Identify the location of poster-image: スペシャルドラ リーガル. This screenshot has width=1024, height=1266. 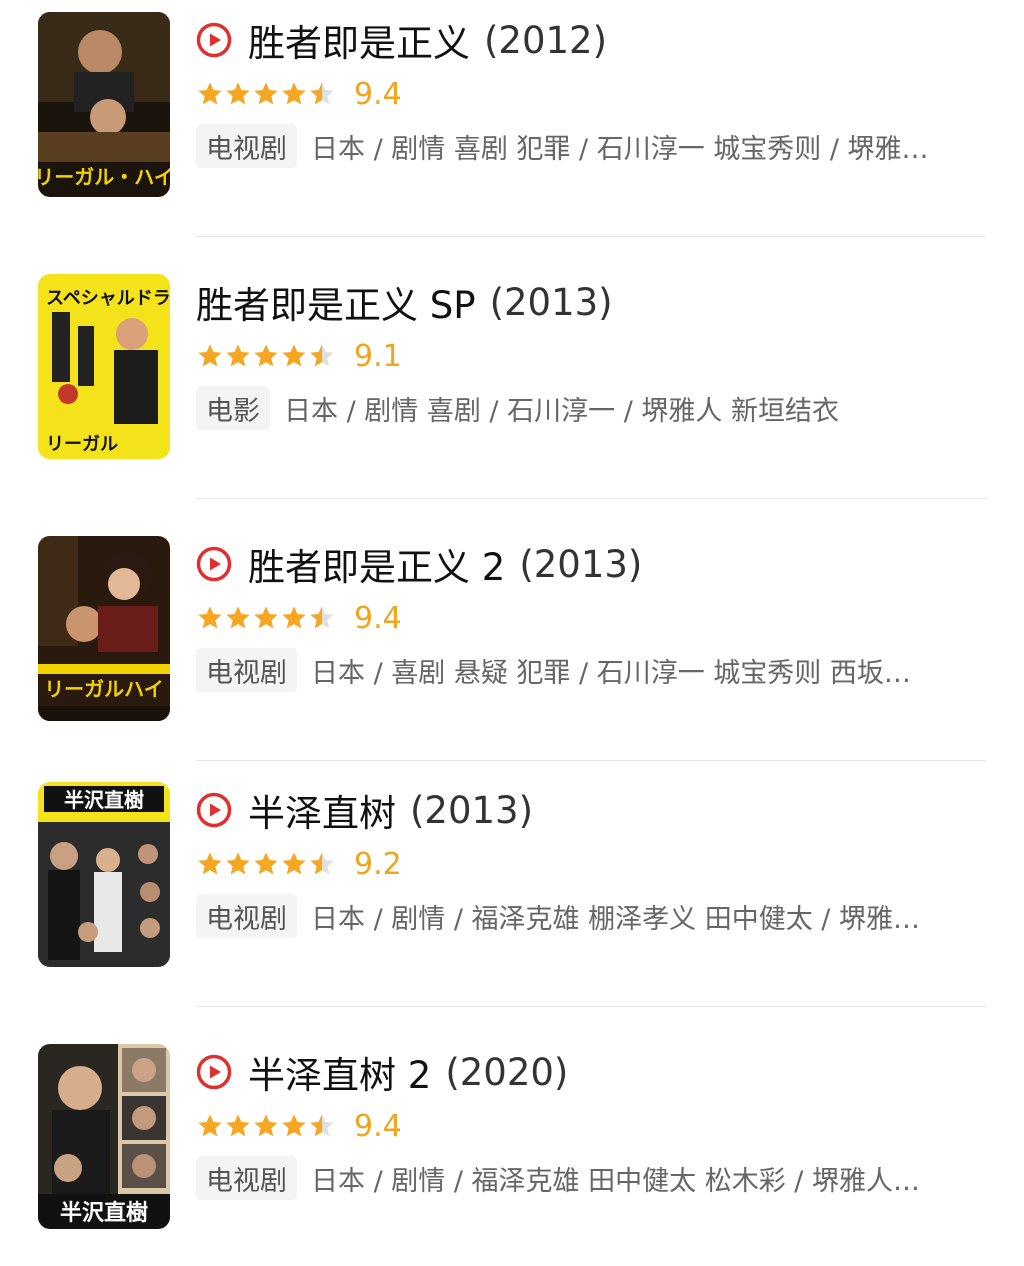
(104, 366).